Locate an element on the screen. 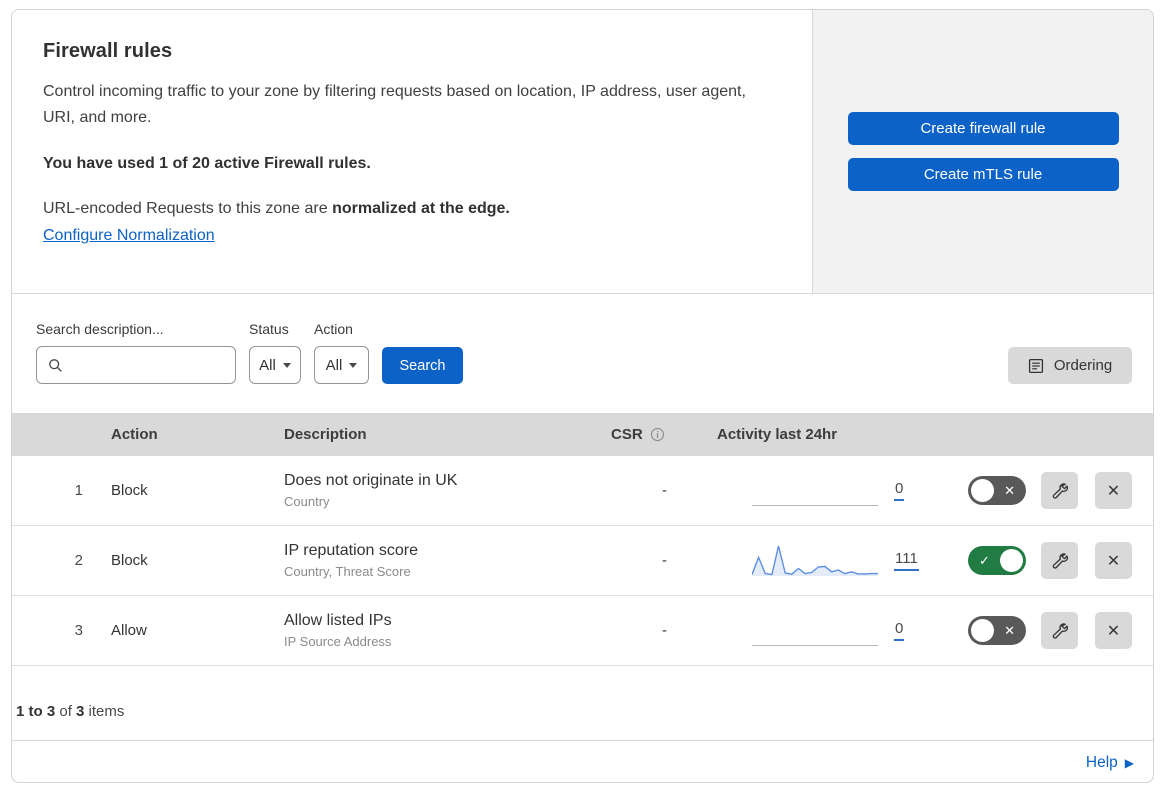  action-value: All is located at coordinates (334, 365).